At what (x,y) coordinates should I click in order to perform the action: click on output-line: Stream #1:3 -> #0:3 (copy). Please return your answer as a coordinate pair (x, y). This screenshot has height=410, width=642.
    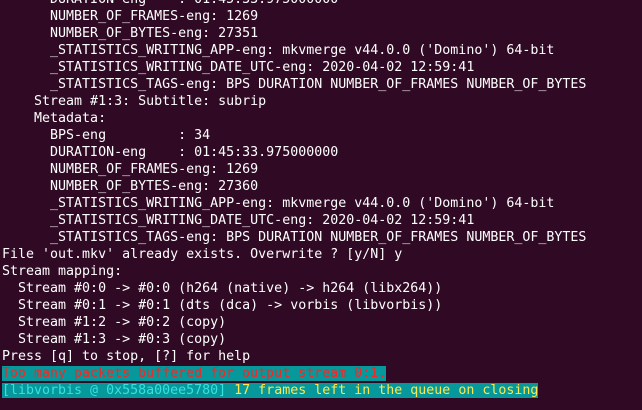
    Looking at the image, I should click on (114, 339).